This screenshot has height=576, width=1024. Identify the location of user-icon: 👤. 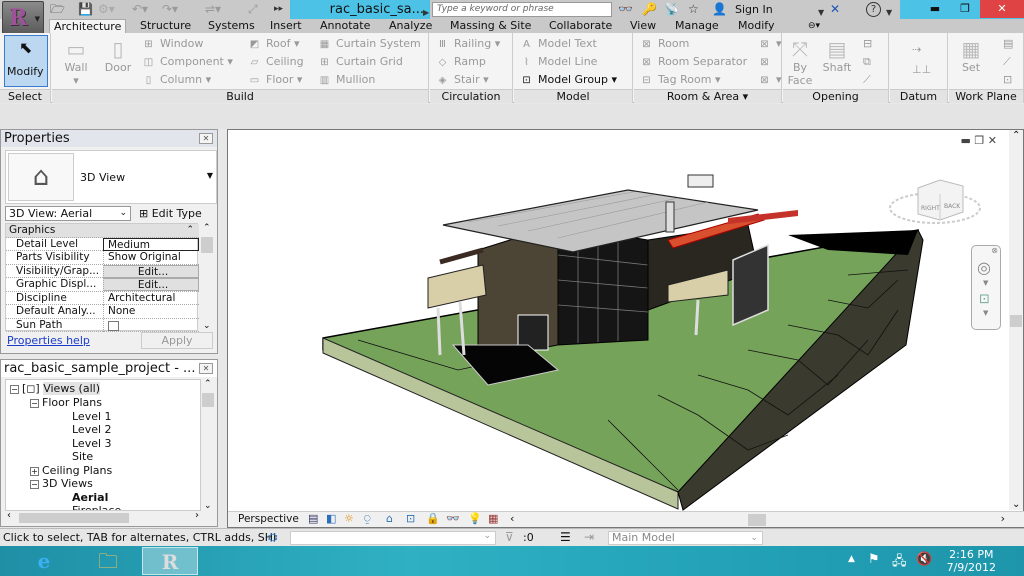
(719, 9).